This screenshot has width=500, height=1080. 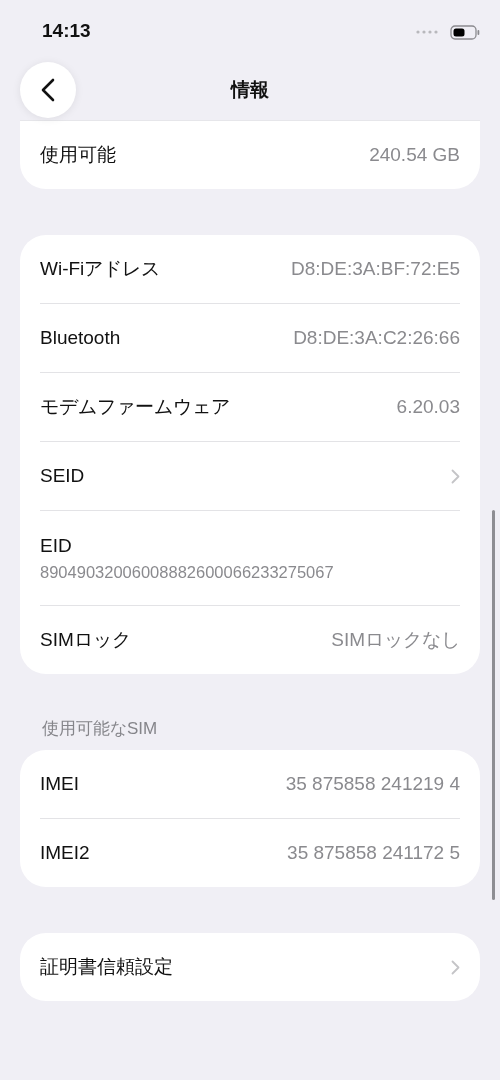 I want to click on row-value: D8:DE:3A:BF:72:E5, so click(x=375, y=269).